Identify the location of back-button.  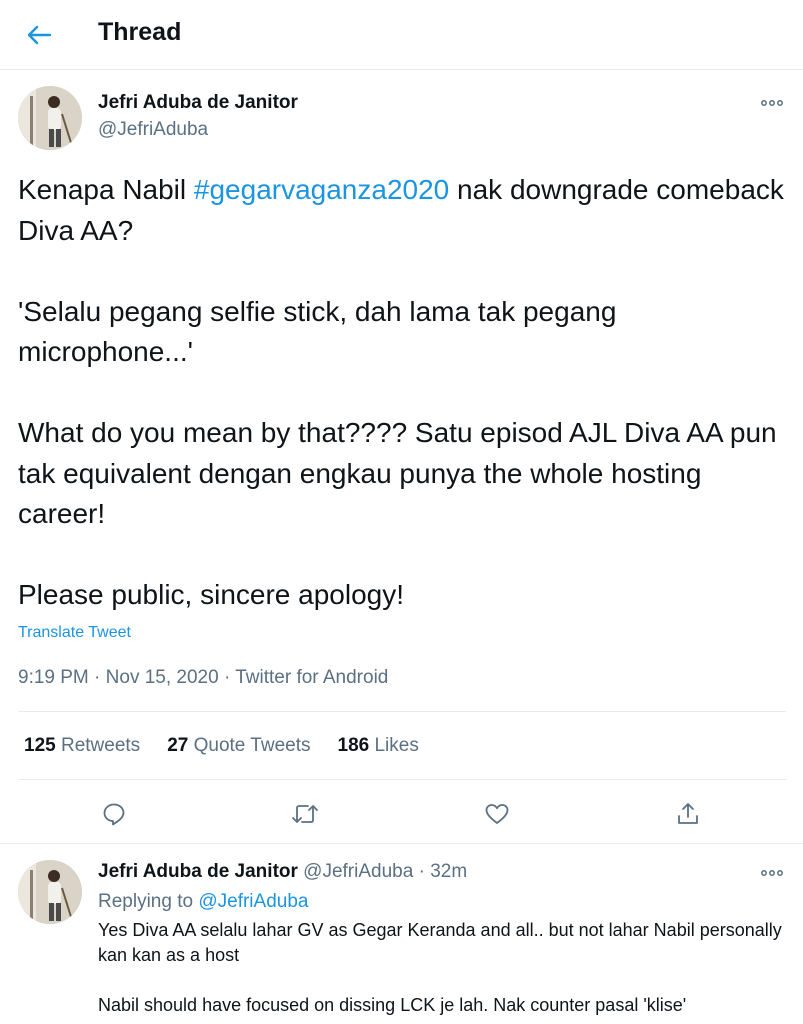
(39, 35).